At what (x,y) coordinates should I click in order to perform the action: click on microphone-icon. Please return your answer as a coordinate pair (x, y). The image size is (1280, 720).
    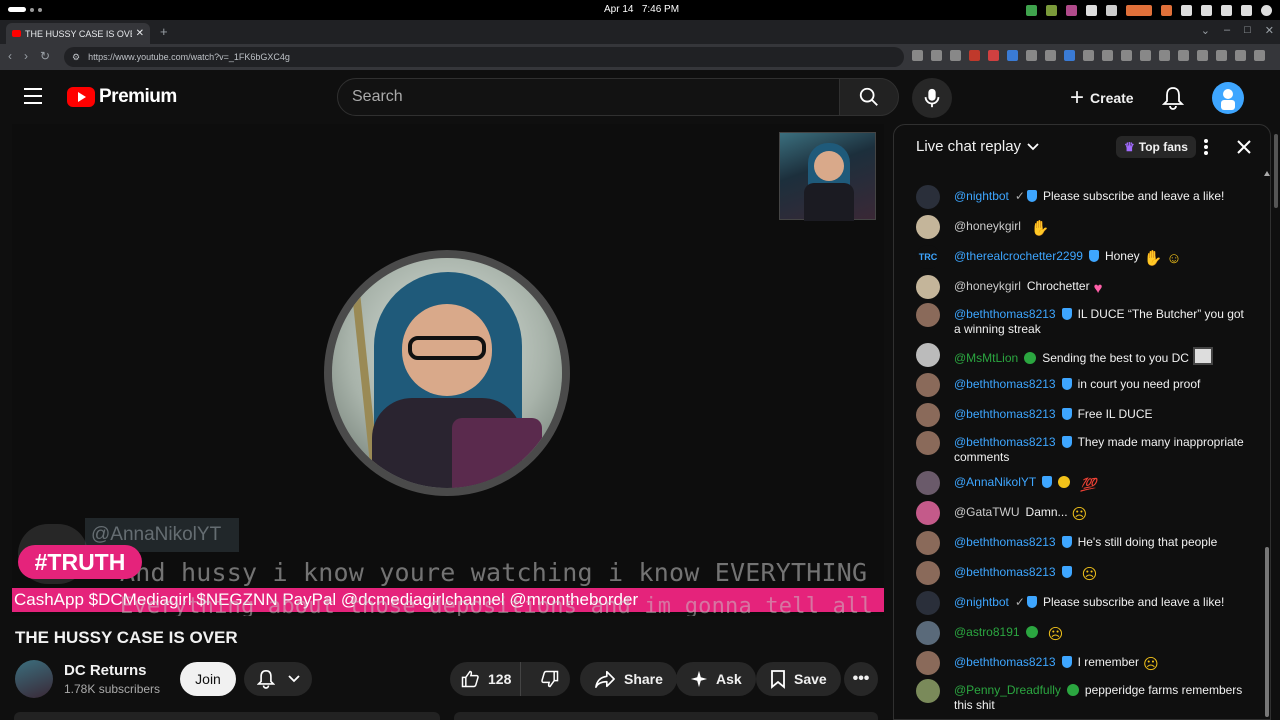
    Looking at the image, I should click on (1166, 10).